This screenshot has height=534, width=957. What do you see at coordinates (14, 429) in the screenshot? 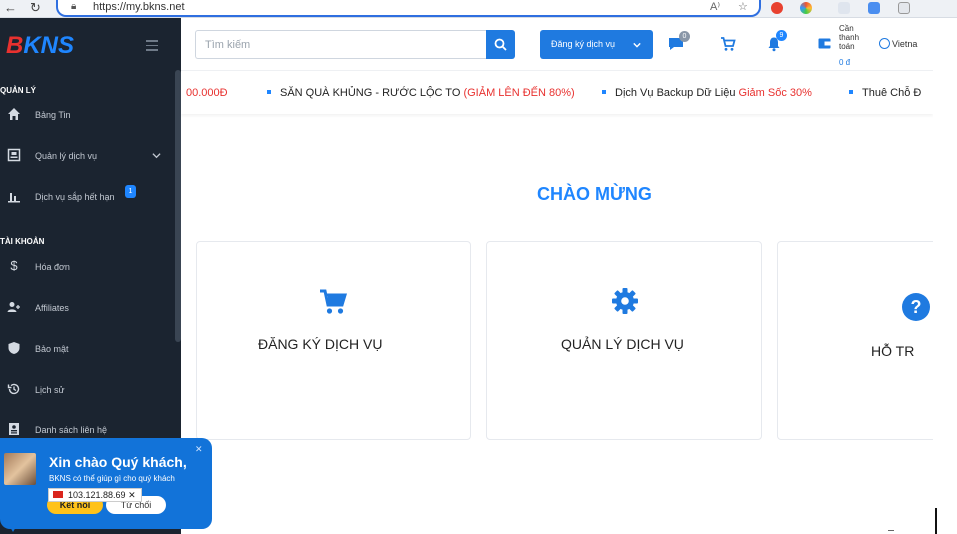
I see `contact-list-icon` at bounding box center [14, 429].